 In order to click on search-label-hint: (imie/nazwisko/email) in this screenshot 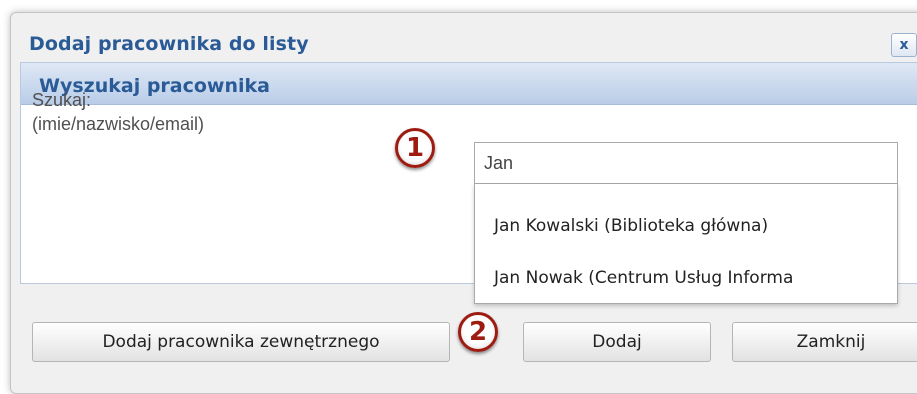, I will do `click(118, 124)`.